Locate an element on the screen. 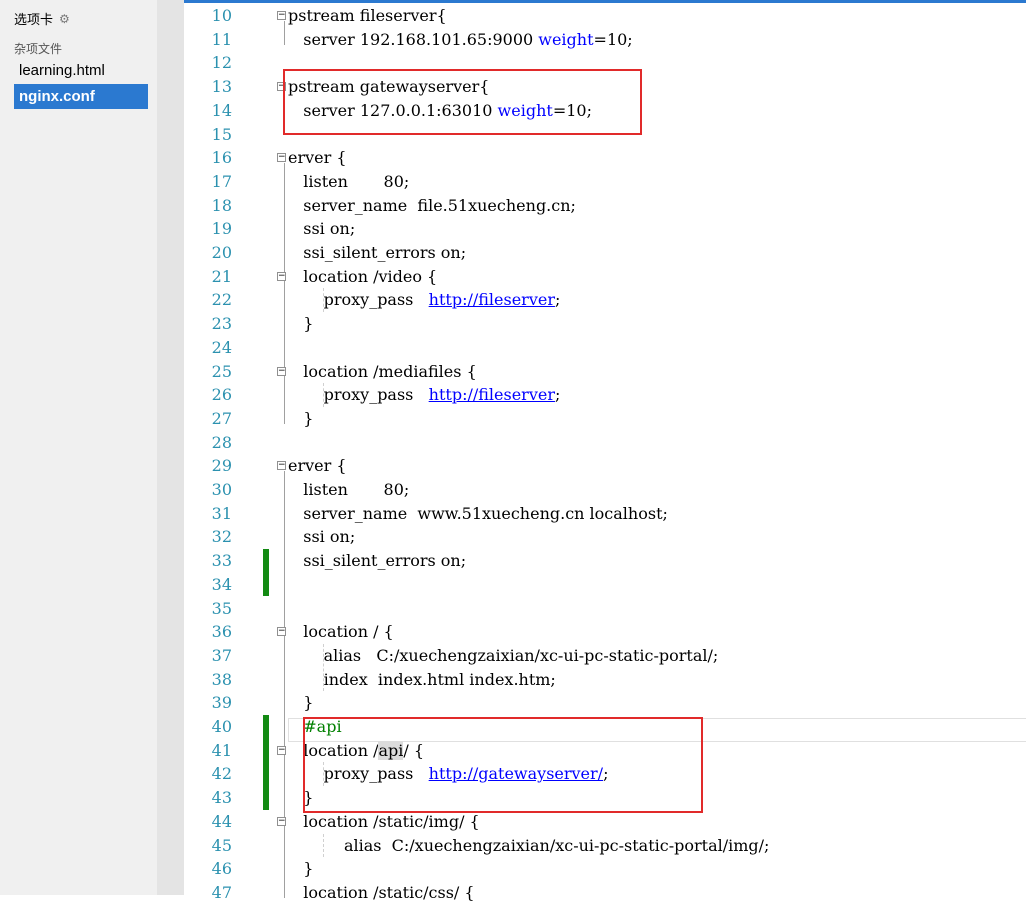 The image size is (1026, 905). code-line: 32 ssi on; is located at coordinates (605, 537).